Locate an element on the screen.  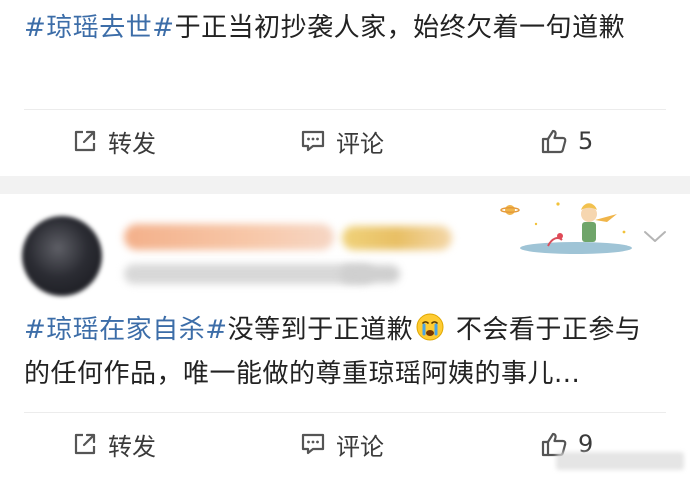
post-2-repost-label: 转发 is located at coordinates (132, 446).